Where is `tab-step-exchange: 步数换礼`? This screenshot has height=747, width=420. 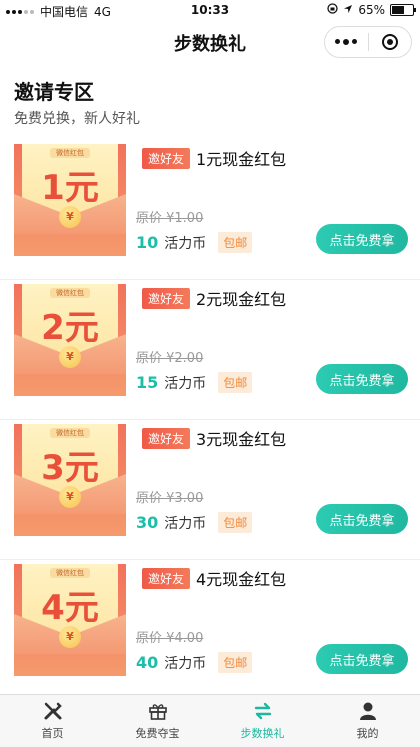 tab-step-exchange: 步数换礼 is located at coordinates (262, 721).